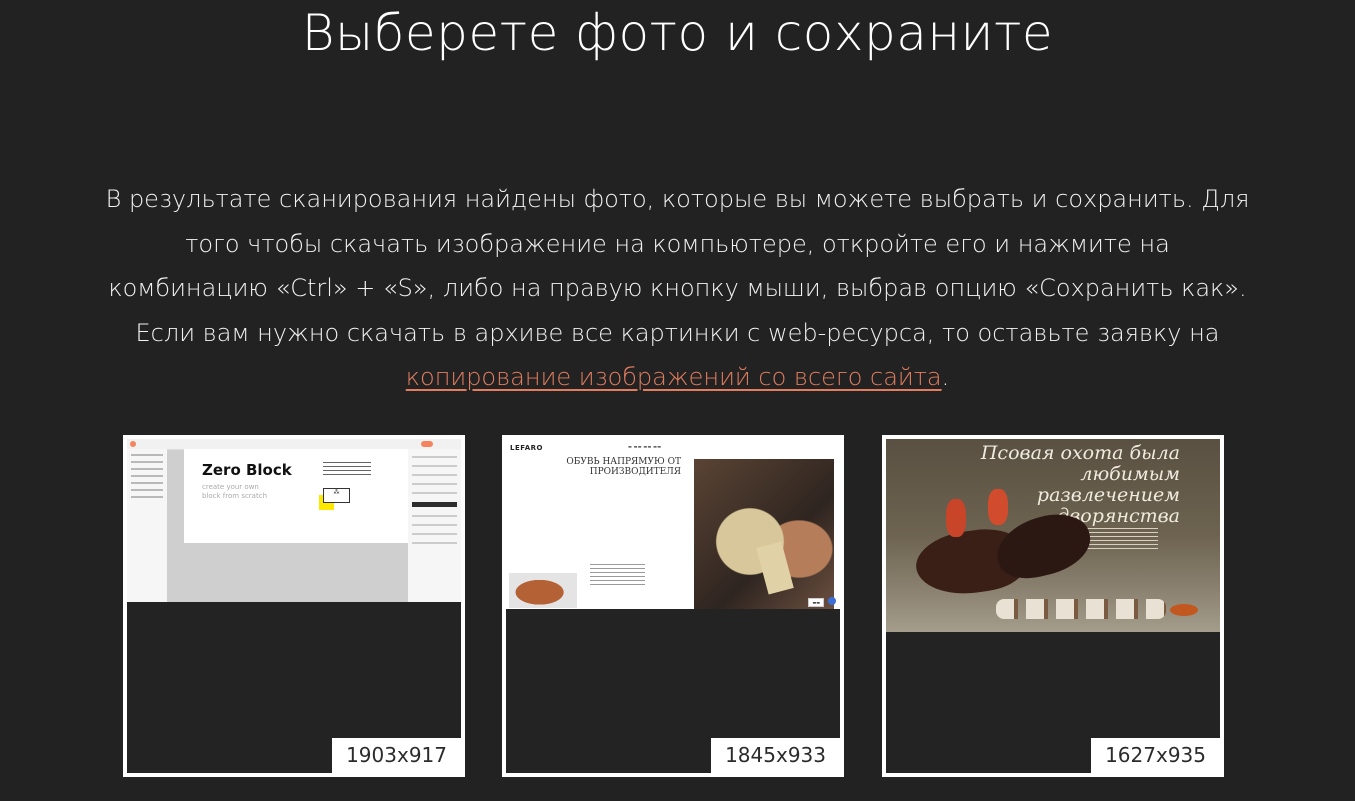  What do you see at coordinates (1184, 610) in the screenshot?
I see `fox-shape` at bounding box center [1184, 610].